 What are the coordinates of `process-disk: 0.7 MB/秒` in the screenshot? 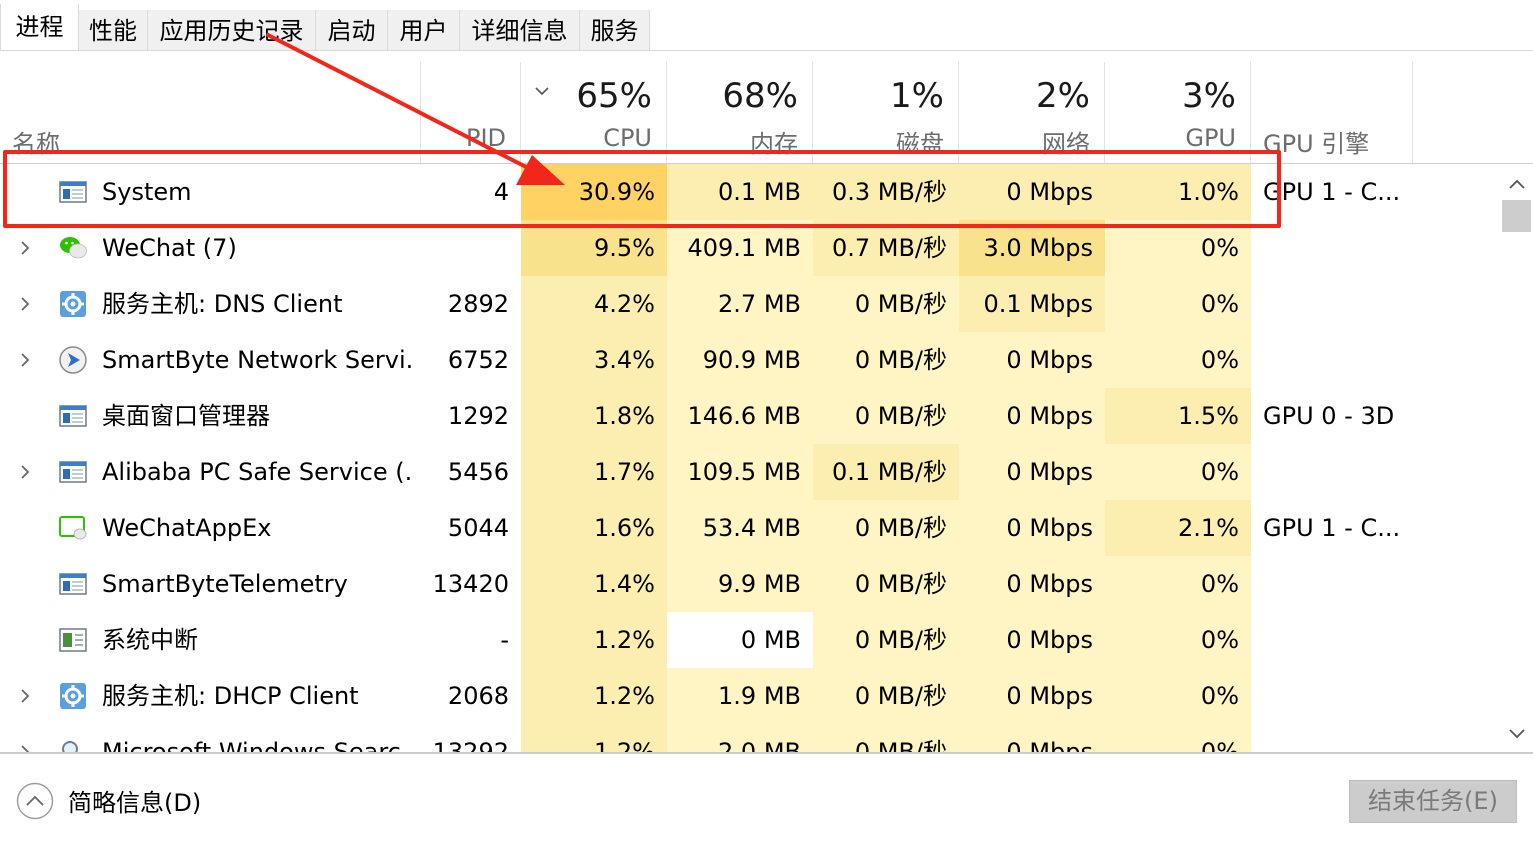 It's located at (886, 248).